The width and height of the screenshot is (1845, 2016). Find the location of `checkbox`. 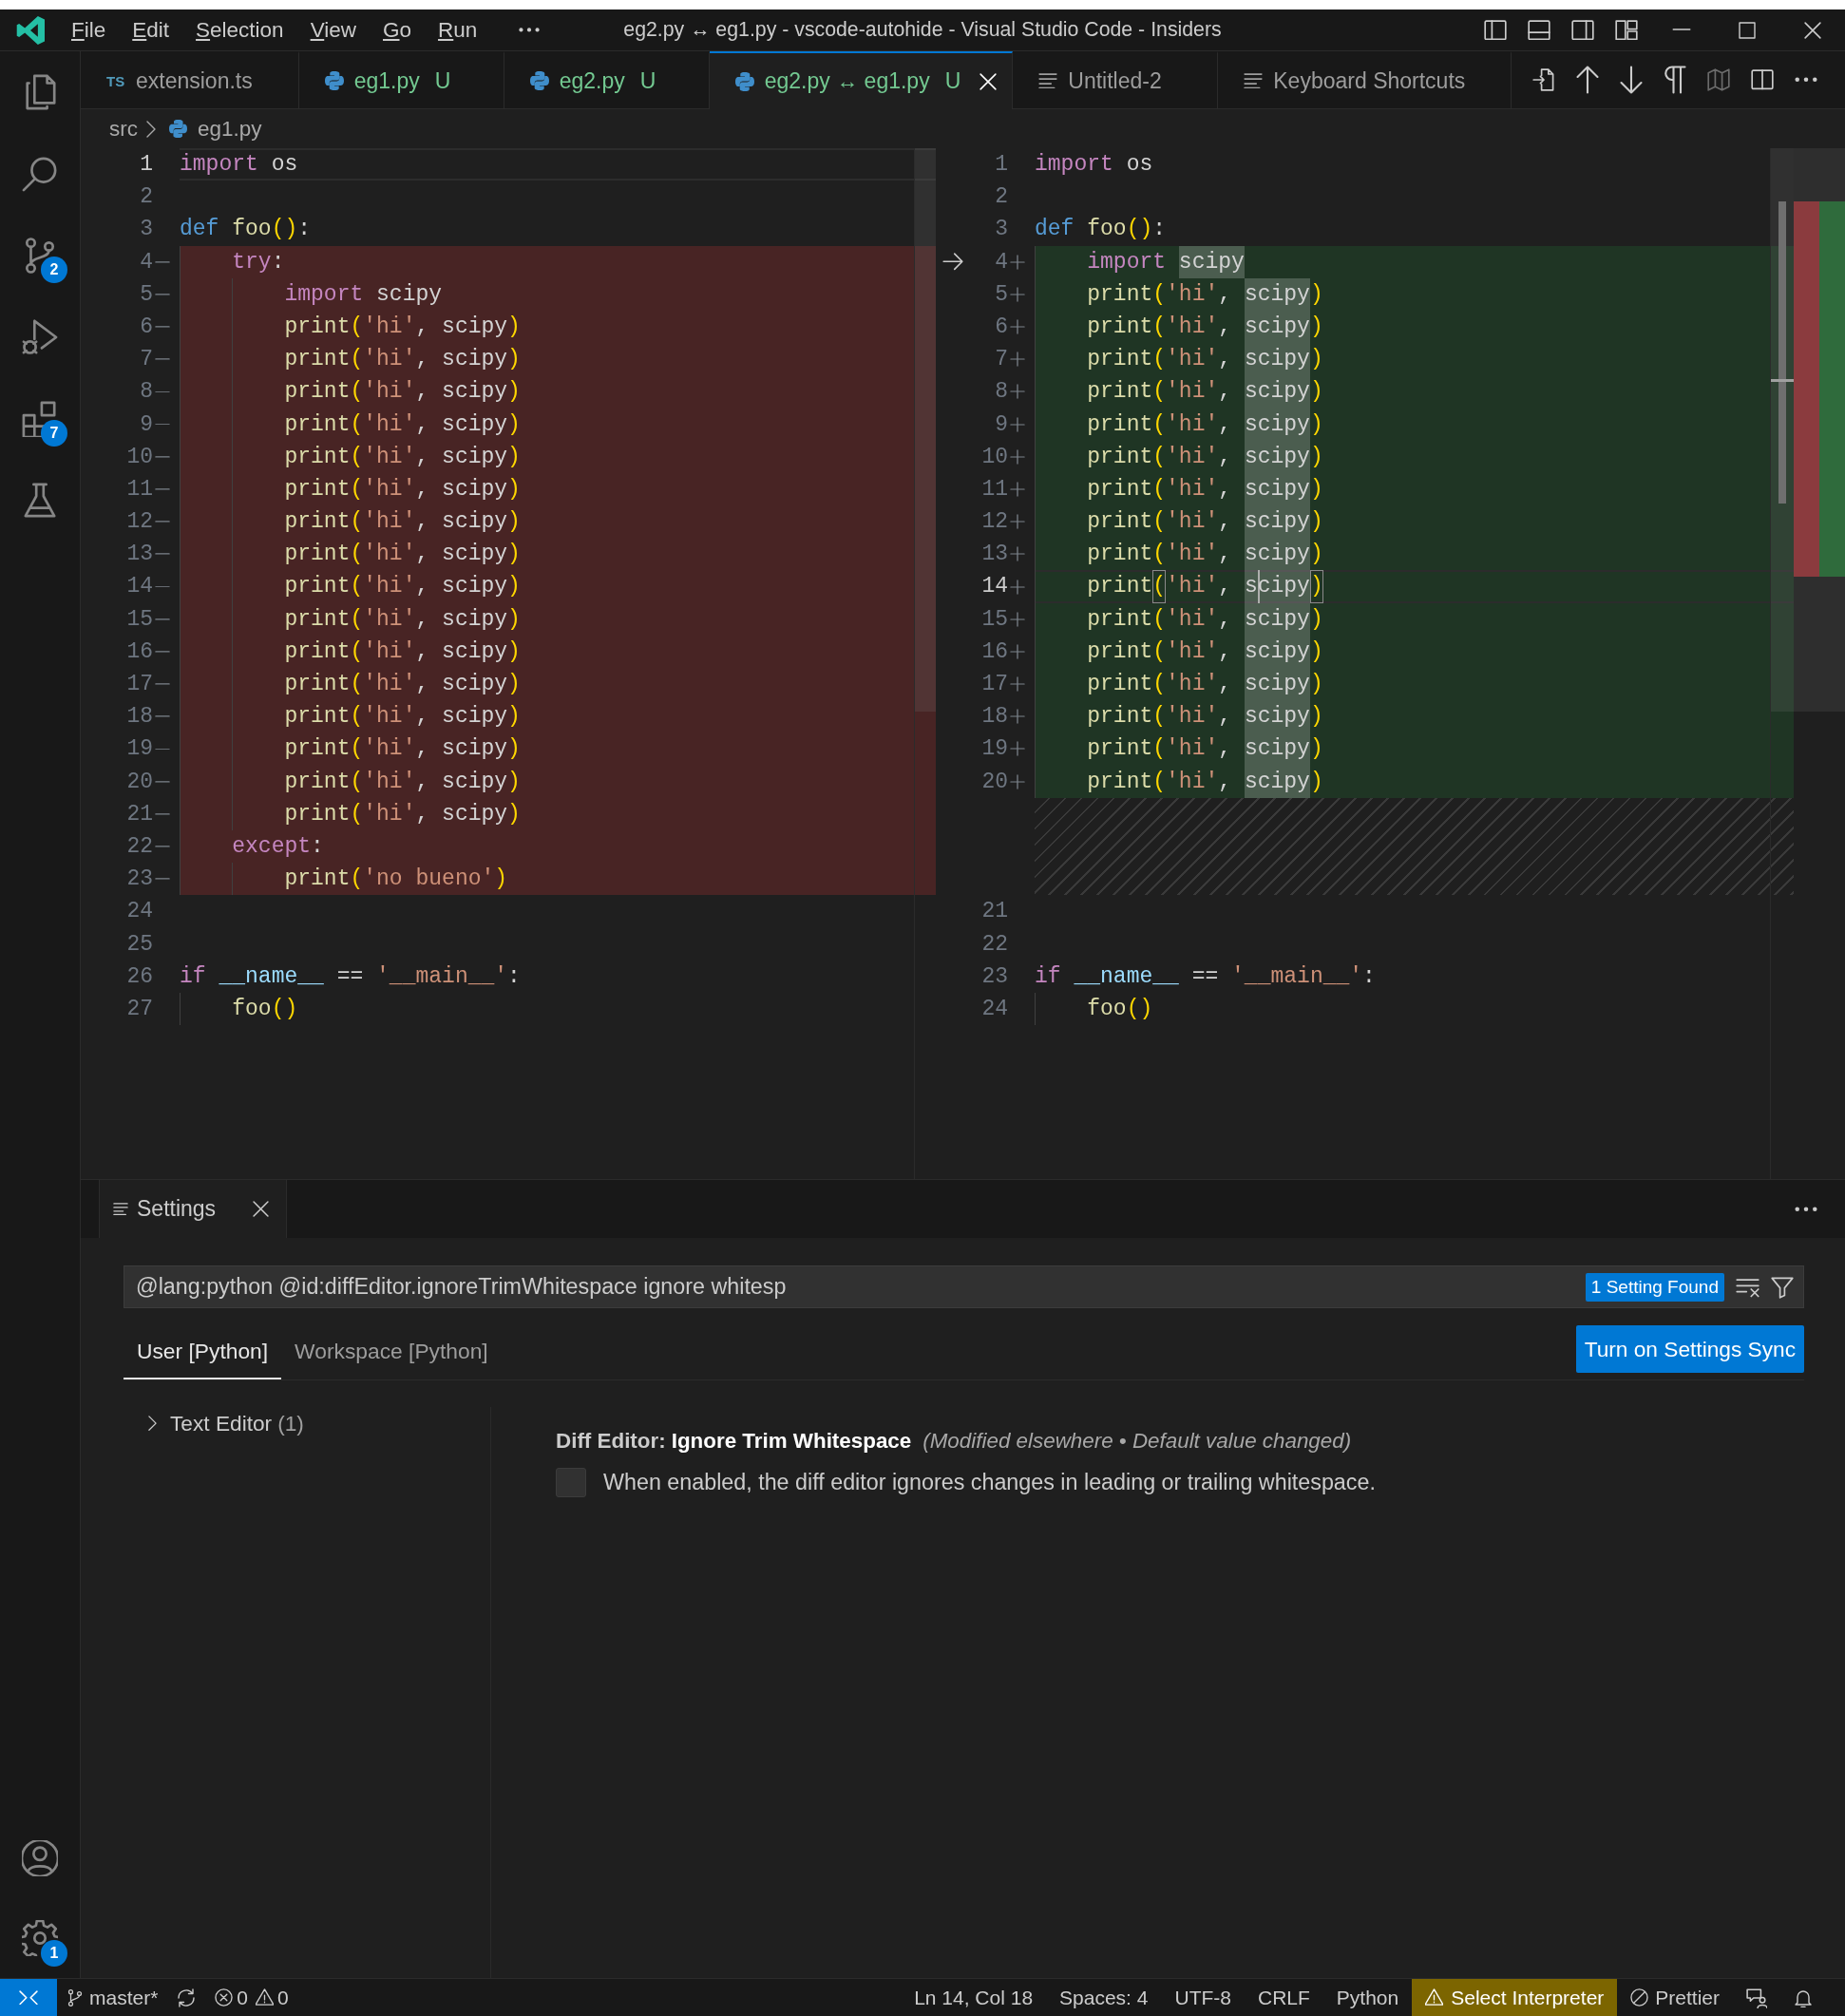

checkbox is located at coordinates (571, 1482).